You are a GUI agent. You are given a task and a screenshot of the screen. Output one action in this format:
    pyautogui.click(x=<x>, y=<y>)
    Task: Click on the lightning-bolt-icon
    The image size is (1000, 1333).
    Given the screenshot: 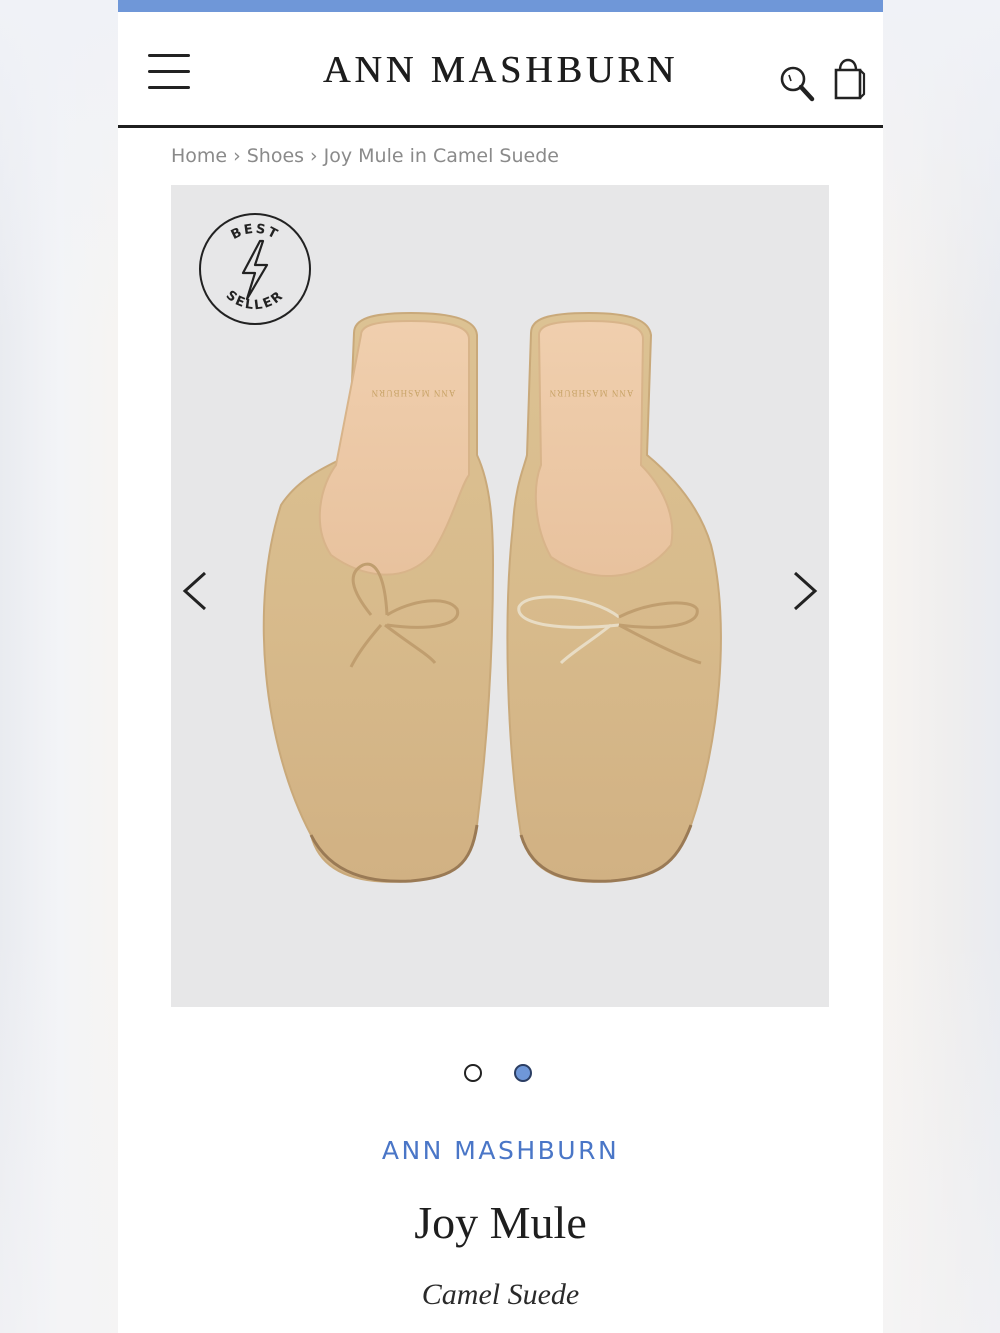 What is the action you would take?
    pyautogui.click(x=255, y=270)
    